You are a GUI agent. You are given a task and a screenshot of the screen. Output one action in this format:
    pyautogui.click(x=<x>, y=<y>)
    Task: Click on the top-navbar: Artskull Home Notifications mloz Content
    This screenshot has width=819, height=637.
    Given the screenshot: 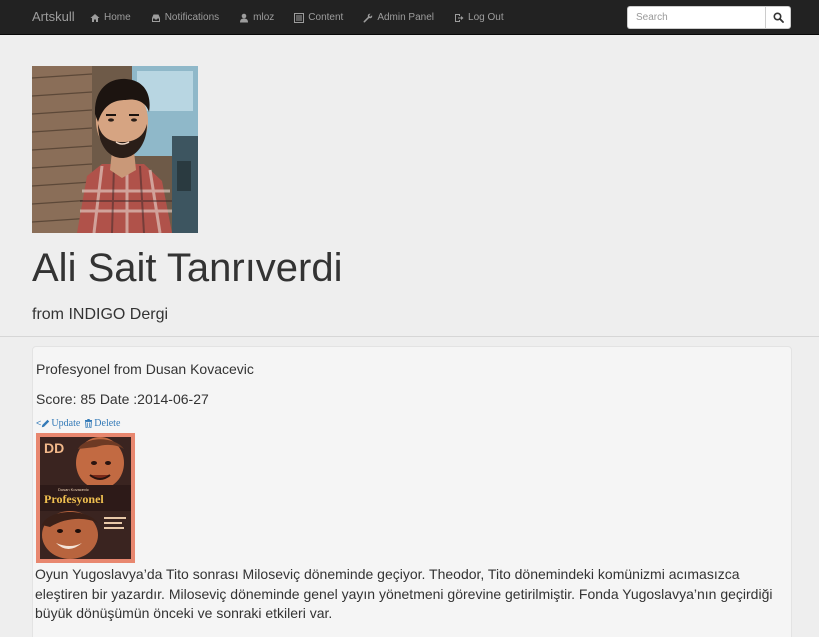 What is the action you would take?
    pyautogui.click(x=409, y=17)
    